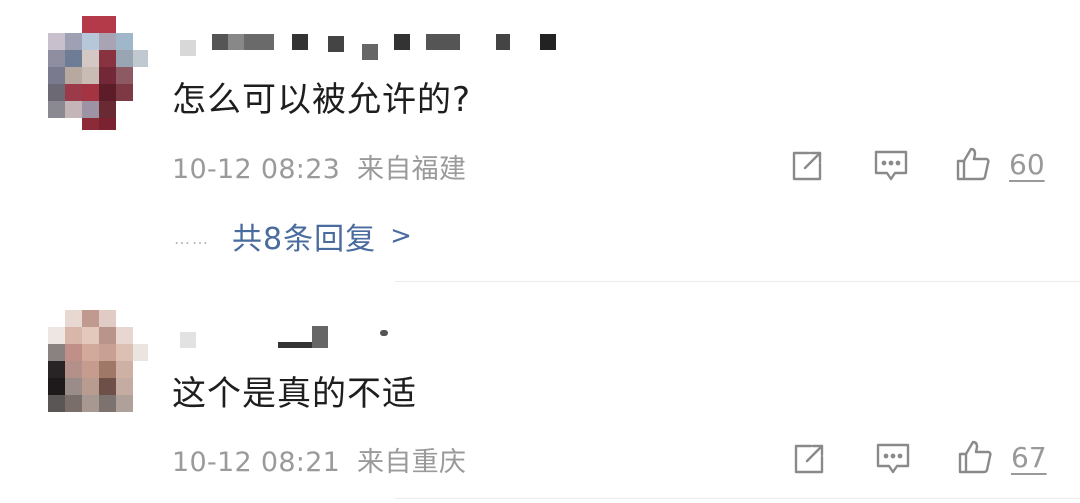 The width and height of the screenshot is (1080, 503). What do you see at coordinates (294, 394) in the screenshot?
I see `comment-text: 这个是真的不适` at bounding box center [294, 394].